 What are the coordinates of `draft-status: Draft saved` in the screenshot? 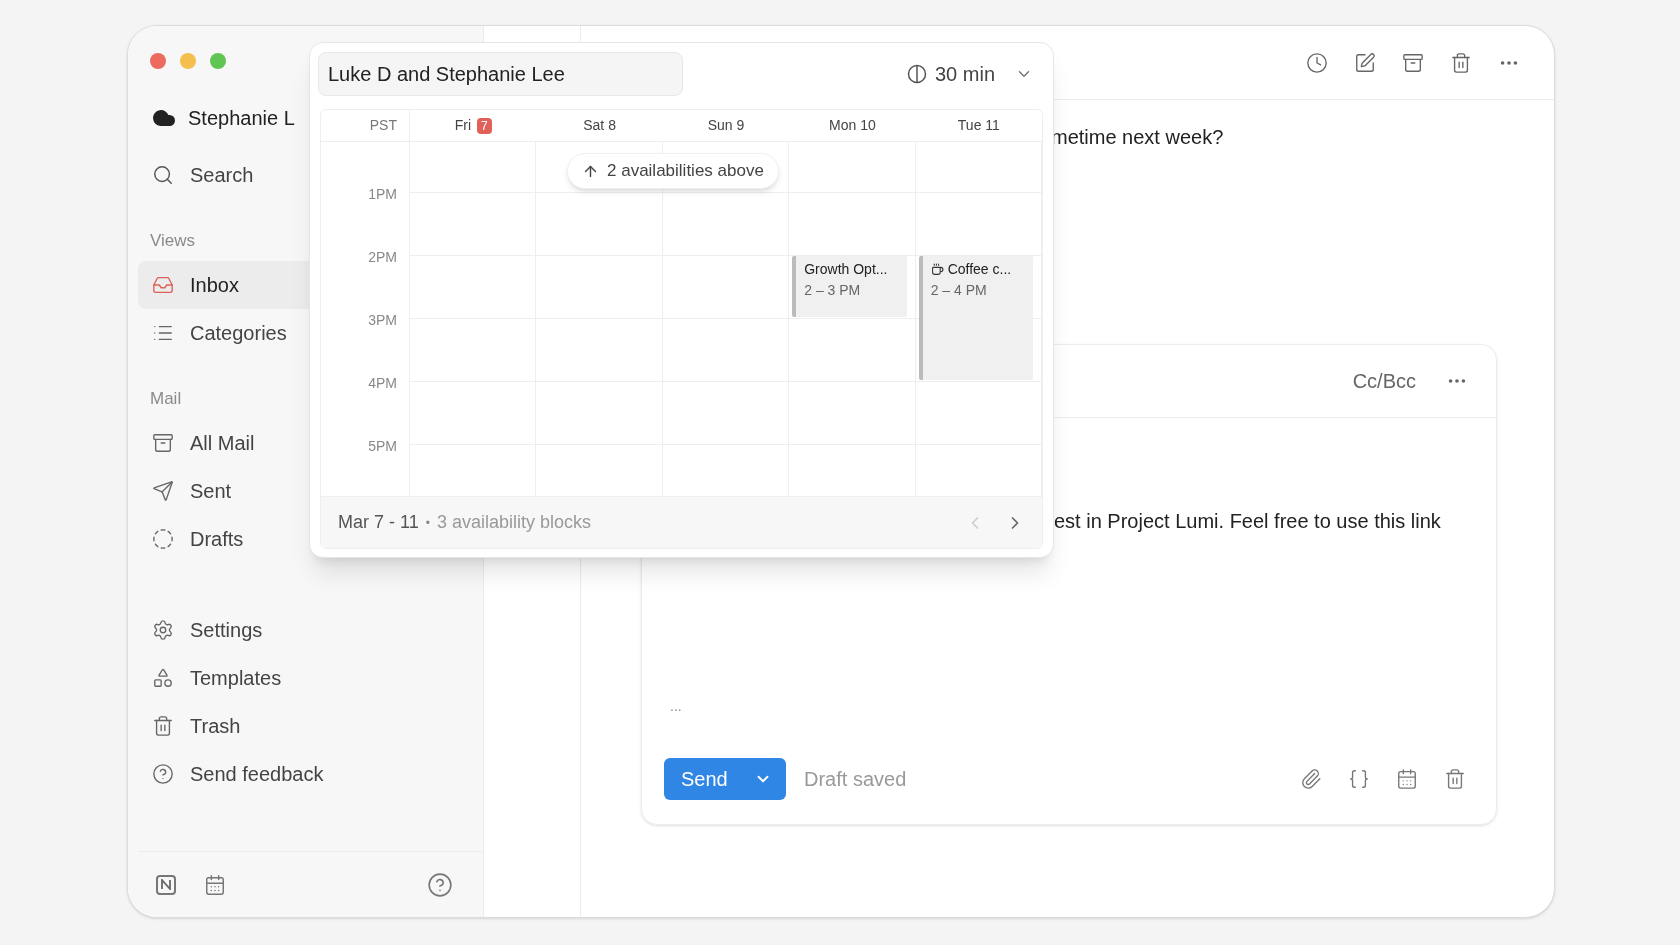 It's located at (855, 779).